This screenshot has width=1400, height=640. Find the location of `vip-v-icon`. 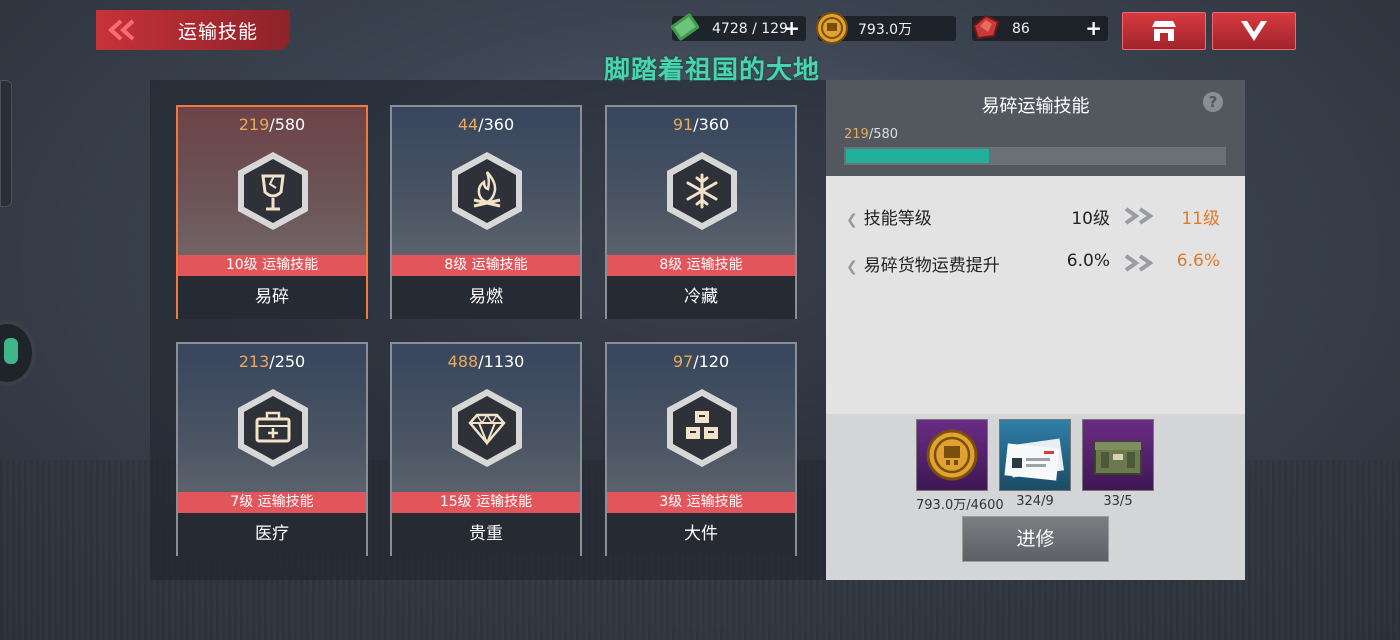

vip-v-icon is located at coordinates (1254, 31).